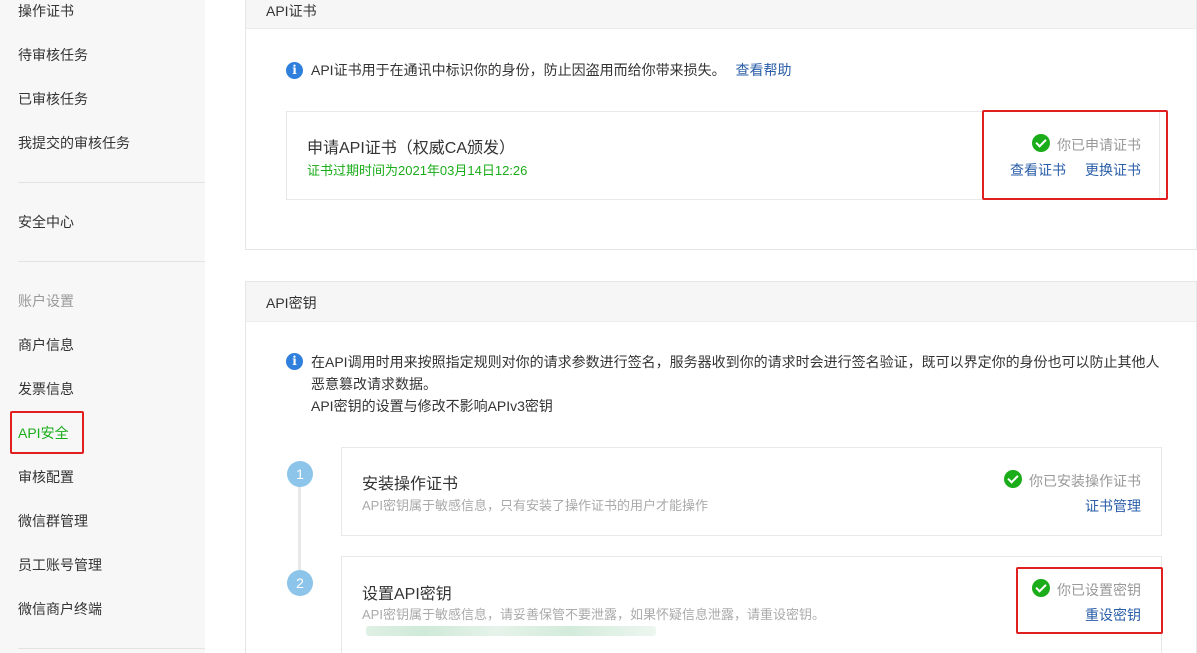  Describe the element at coordinates (721, 302) in the screenshot. I see `panel-header: API密钥` at that location.